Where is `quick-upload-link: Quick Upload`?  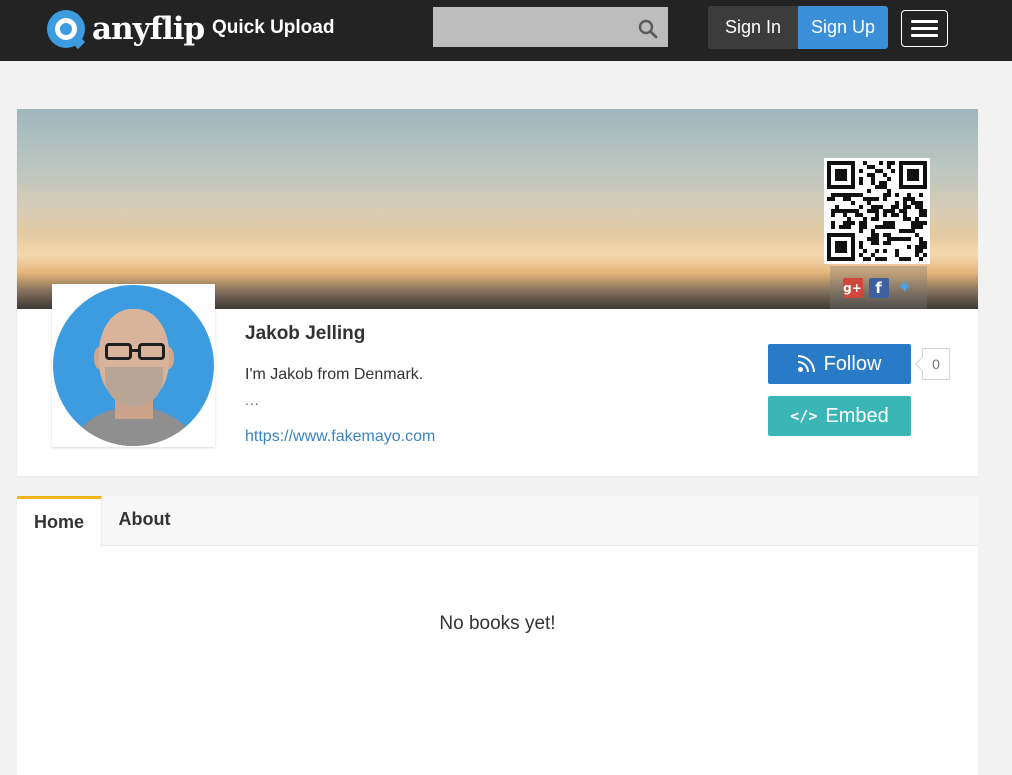
quick-upload-link: Quick Upload is located at coordinates (273, 28).